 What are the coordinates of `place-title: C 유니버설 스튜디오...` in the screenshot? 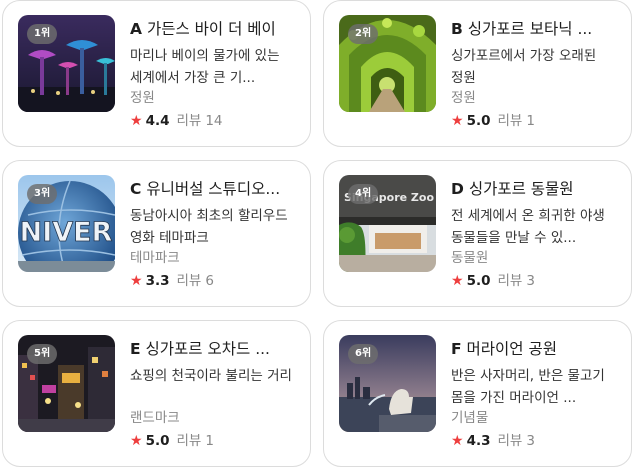 It's located at (215, 189).